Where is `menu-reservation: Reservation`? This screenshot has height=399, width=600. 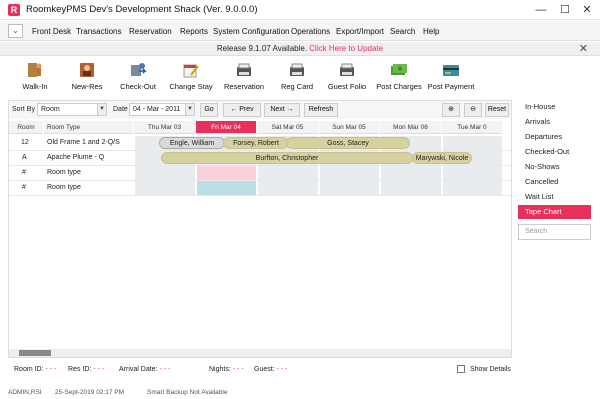
menu-reservation: Reservation is located at coordinates (150, 31).